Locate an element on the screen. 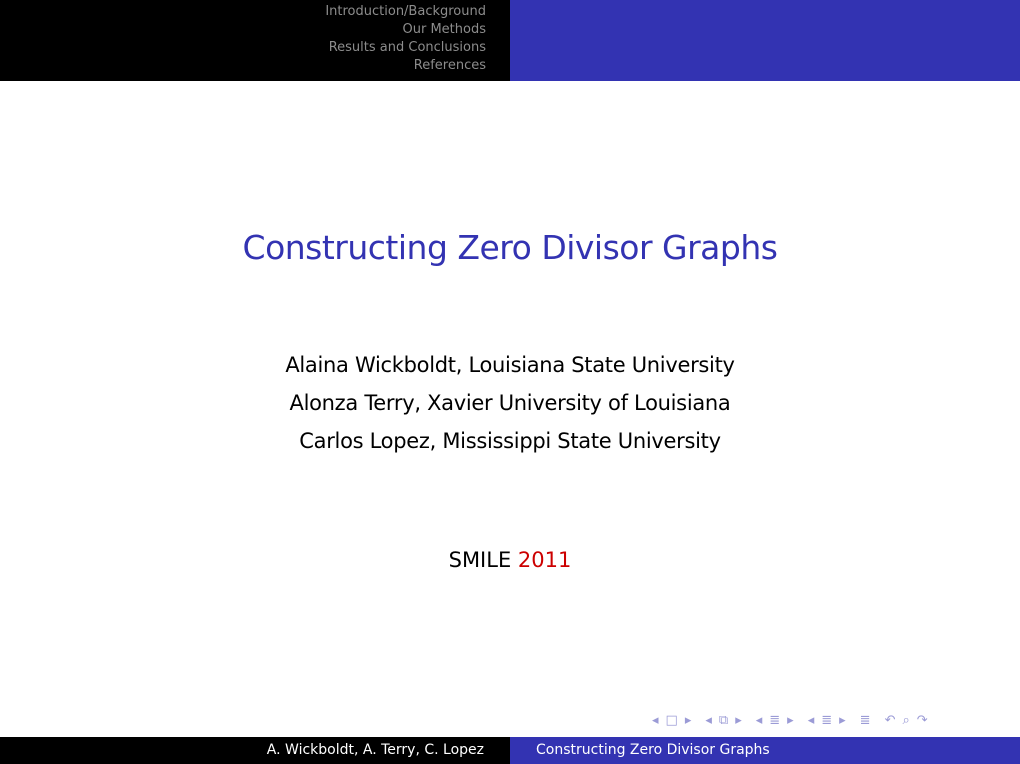  search-icon: ⌕ is located at coordinates (905, 720).